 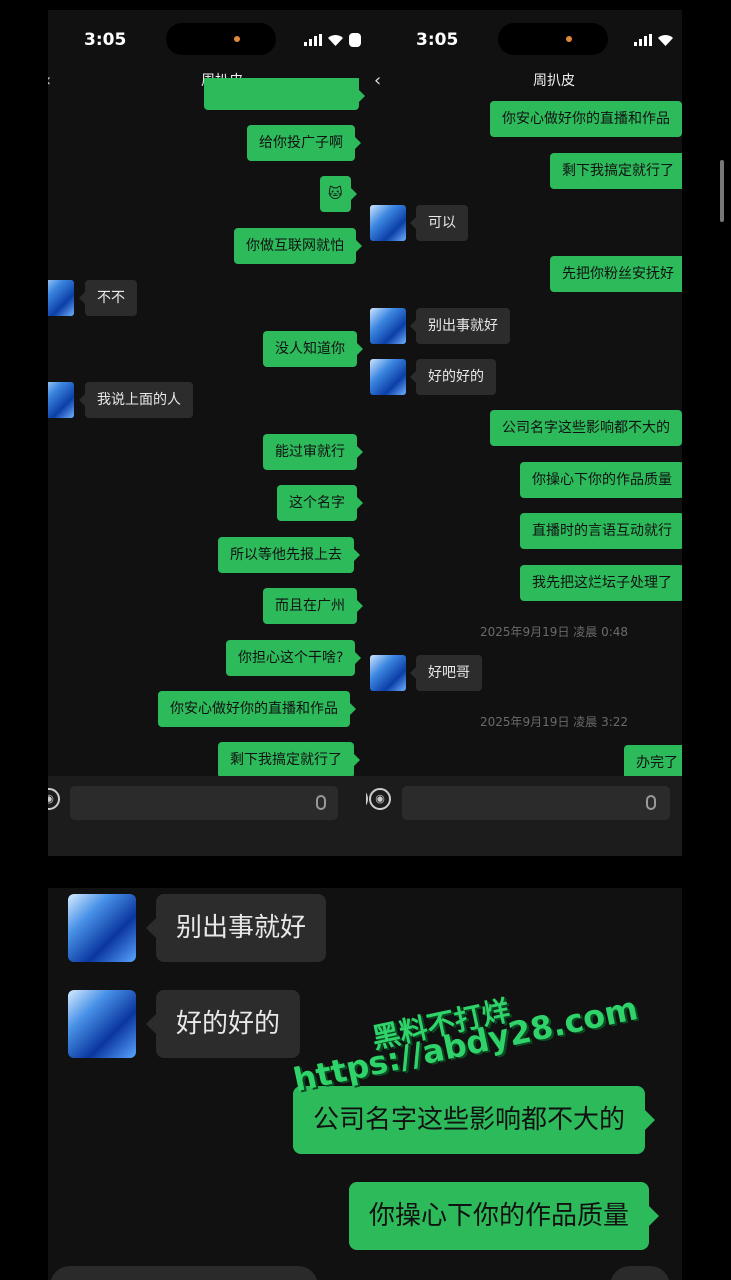 I want to click on battery-icon, so click(x=355, y=40).